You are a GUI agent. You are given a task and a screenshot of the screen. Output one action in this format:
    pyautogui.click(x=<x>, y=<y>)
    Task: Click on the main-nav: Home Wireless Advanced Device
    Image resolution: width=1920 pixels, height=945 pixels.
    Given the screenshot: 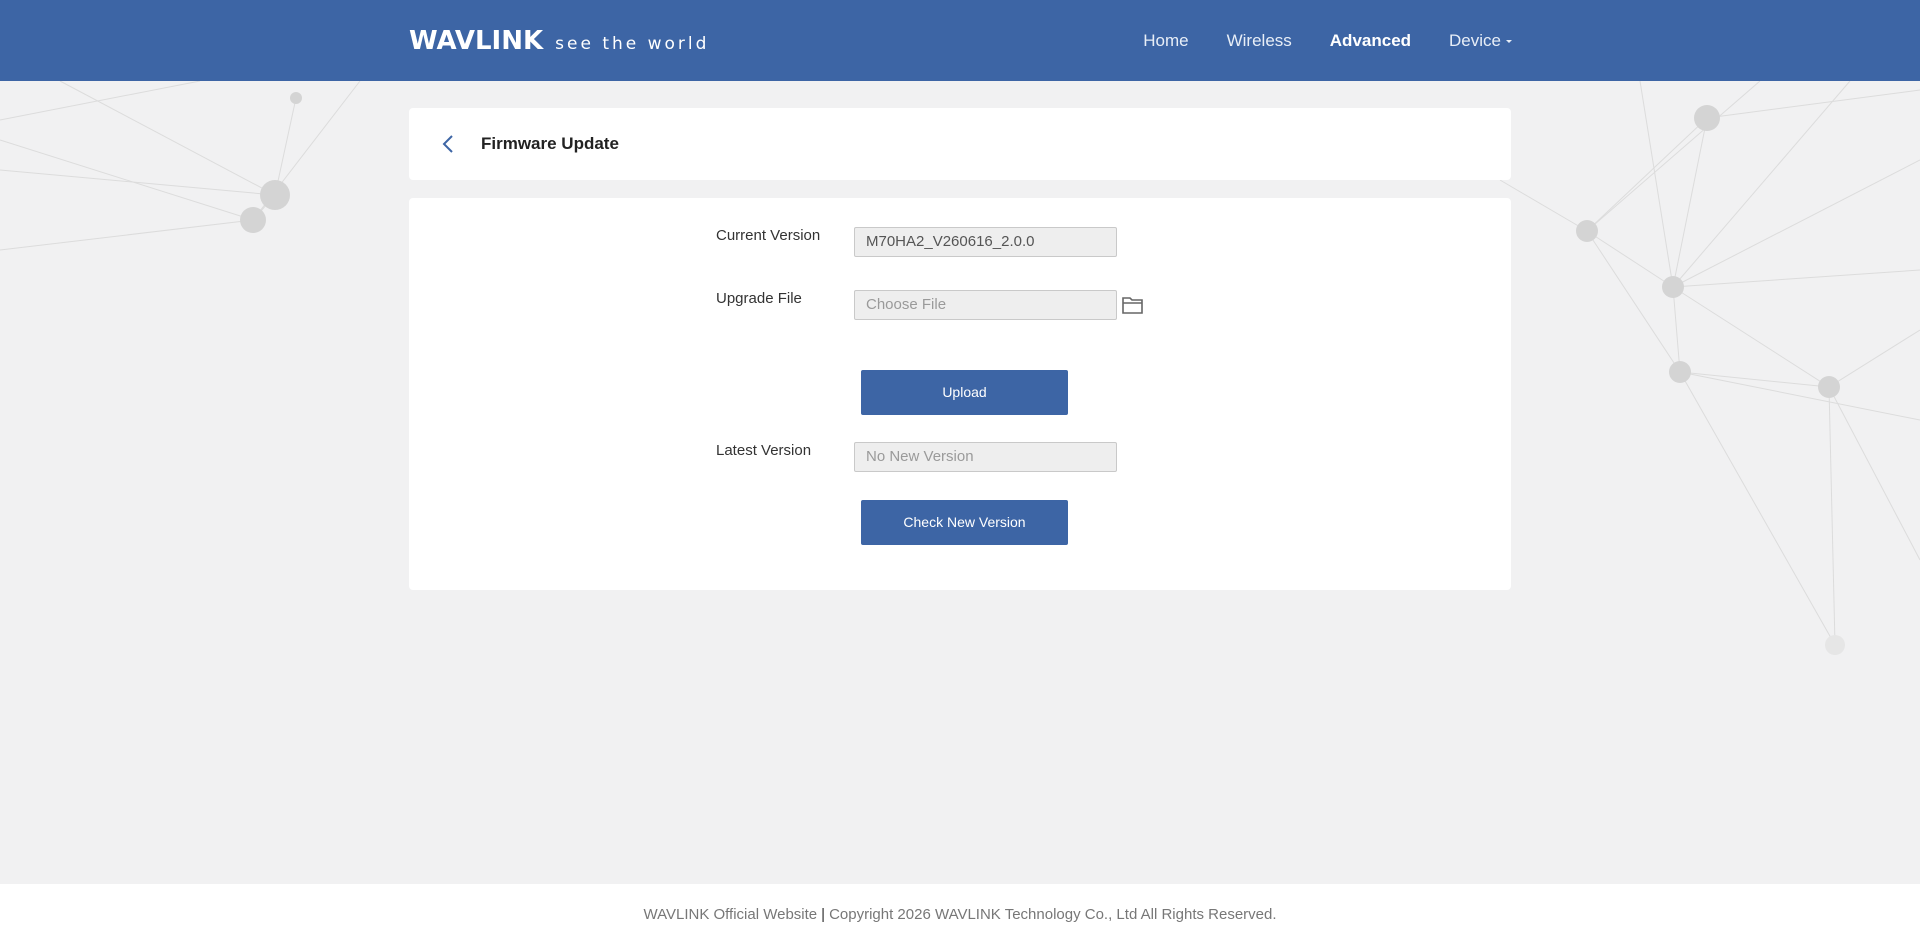 What is the action you would take?
    pyautogui.click(x=1308, y=40)
    